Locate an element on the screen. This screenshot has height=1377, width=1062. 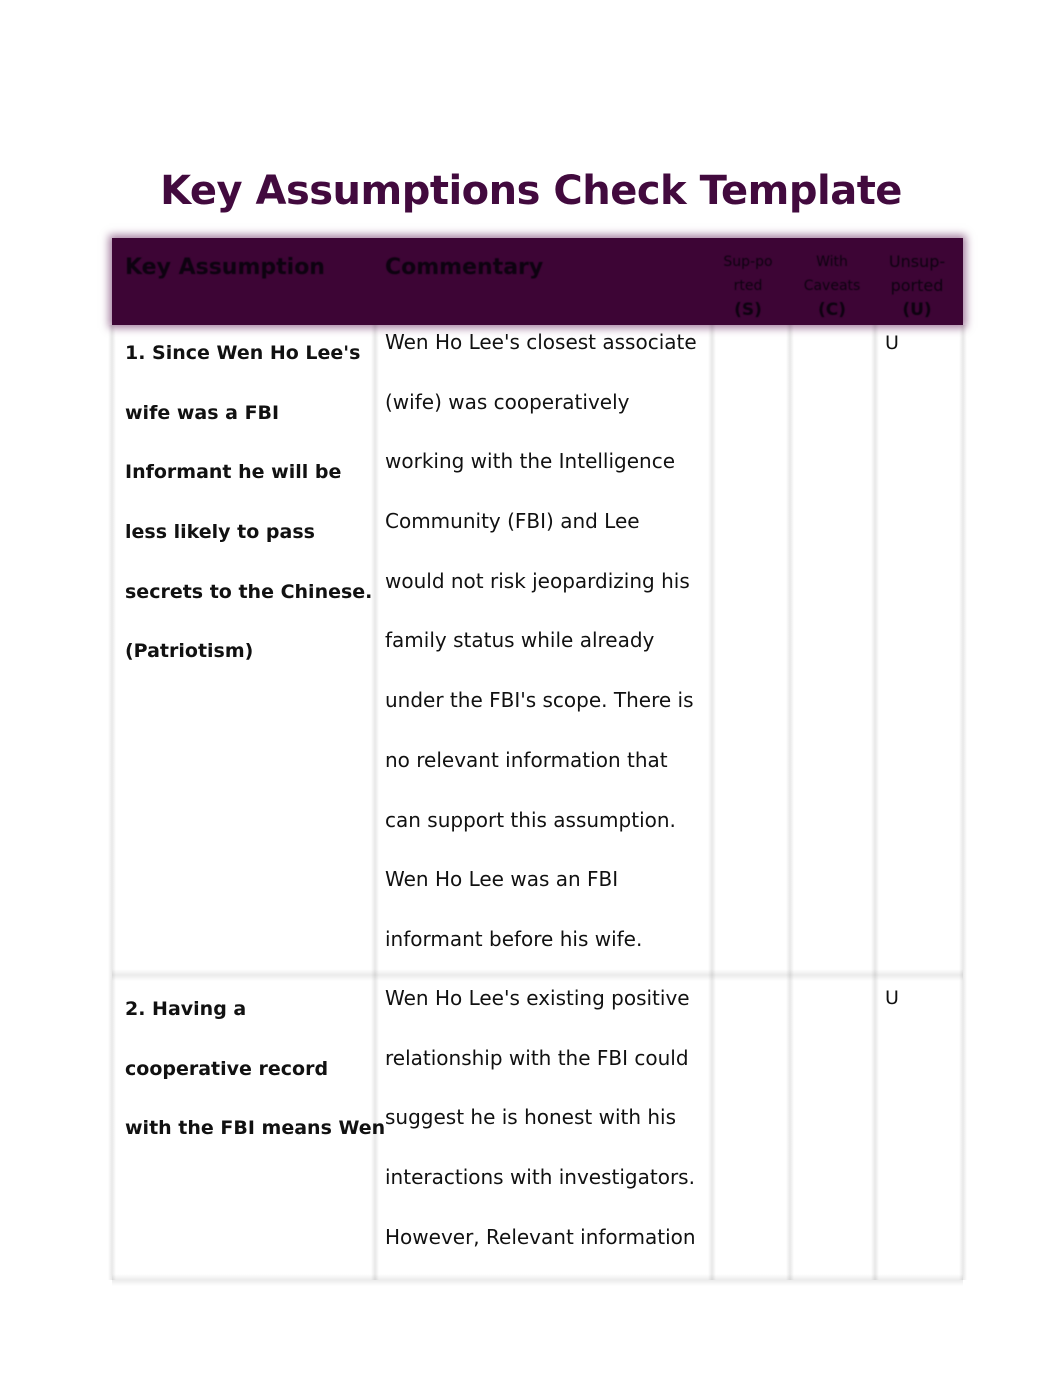
assumption-line: (Patriotism) is located at coordinates (189, 651).